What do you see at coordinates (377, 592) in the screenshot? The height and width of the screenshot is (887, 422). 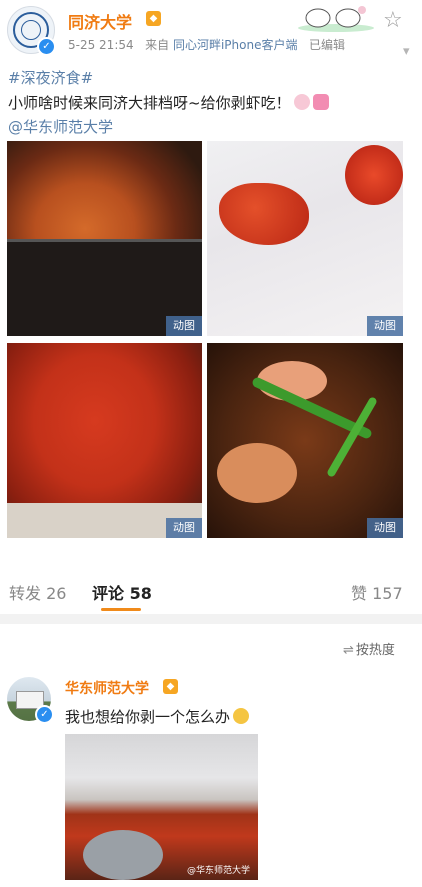 I see `tab-like: 赞 157` at bounding box center [377, 592].